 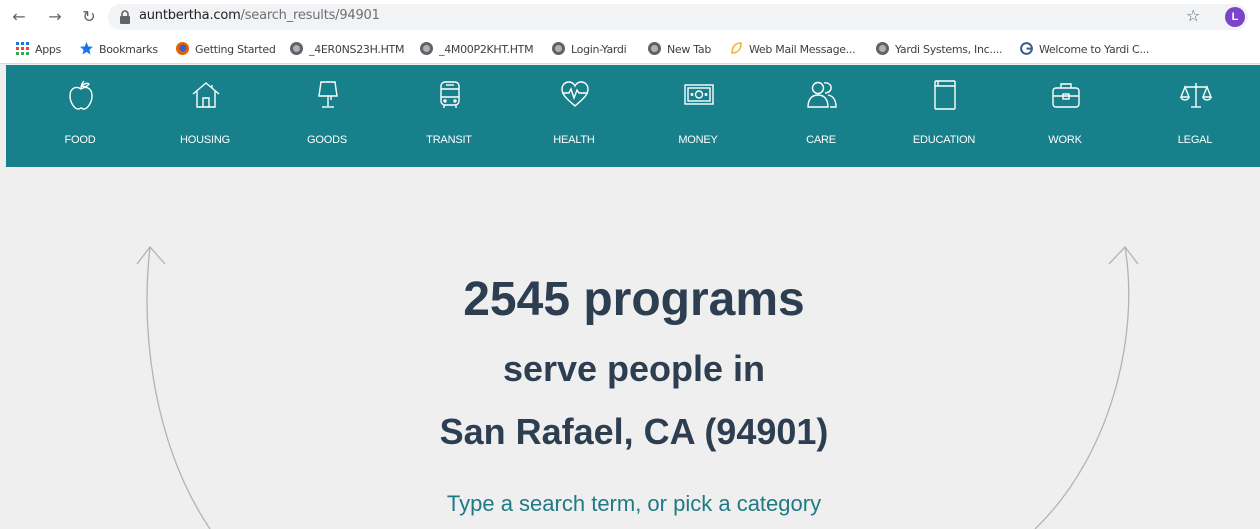 I want to click on bookmark-label: Getting Started, so click(x=235, y=49).